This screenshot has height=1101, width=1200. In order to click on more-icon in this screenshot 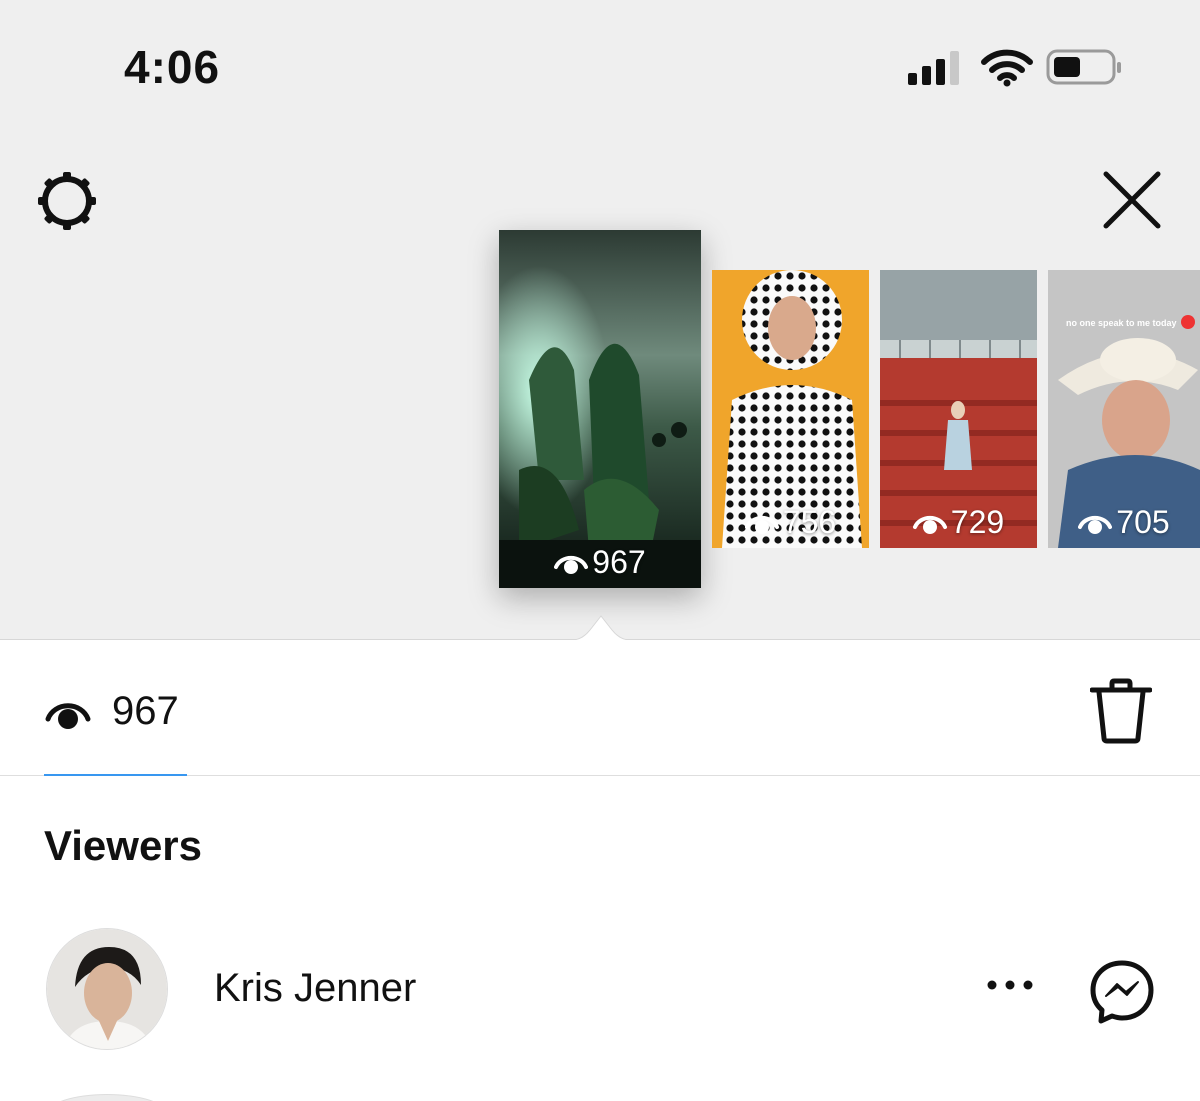, I will do `click(1010, 985)`.